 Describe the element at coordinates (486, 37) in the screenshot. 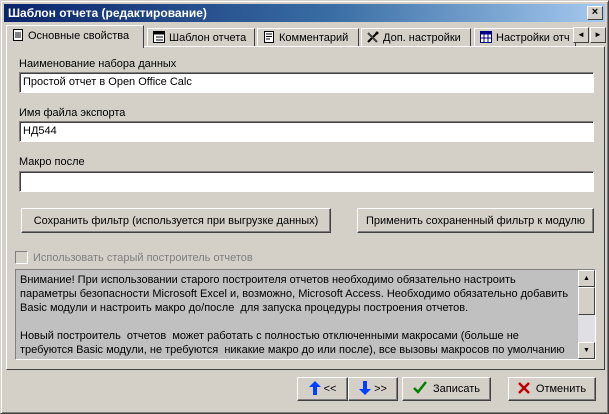

I see `table-icon` at that location.